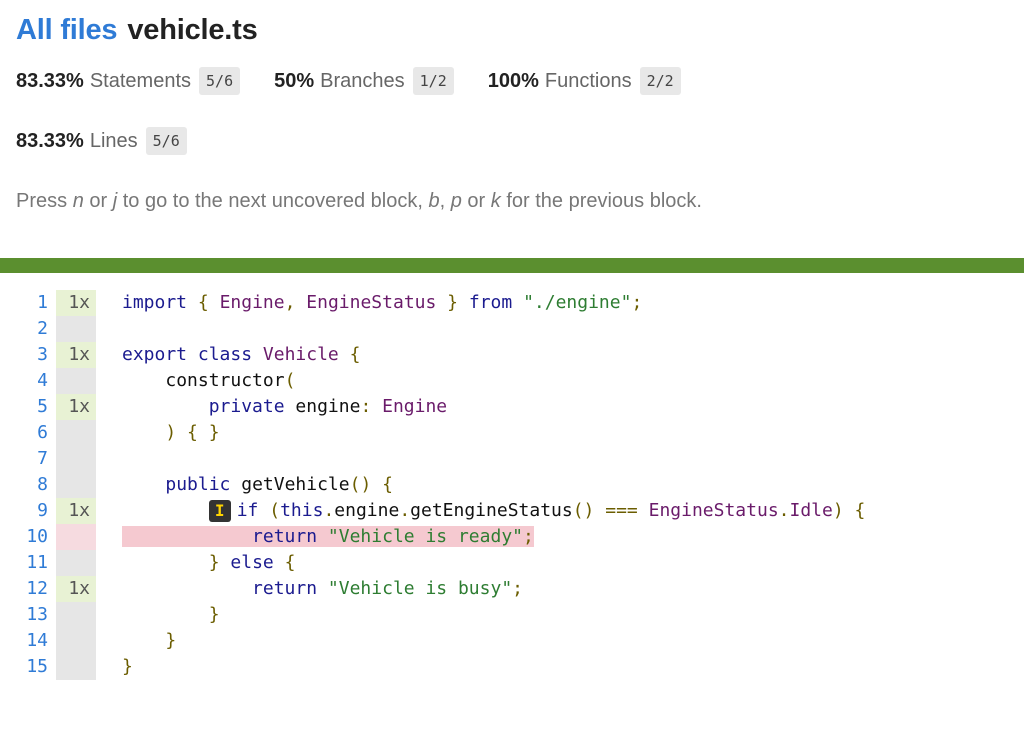 This screenshot has height=750, width=1024. Describe the element at coordinates (28, 329) in the screenshot. I see `line-number: 2` at that location.